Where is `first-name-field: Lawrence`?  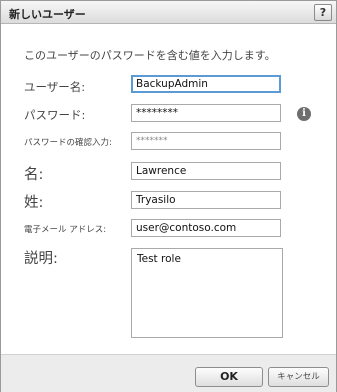 first-name-field: Lawrence is located at coordinates (206, 171).